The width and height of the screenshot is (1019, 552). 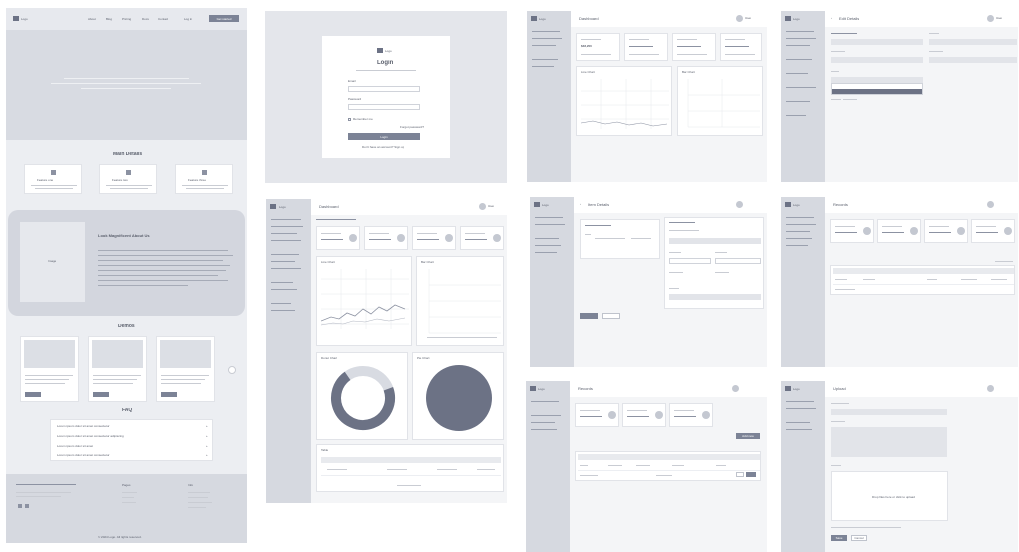 I want to click on email-field, so click(x=384, y=89).